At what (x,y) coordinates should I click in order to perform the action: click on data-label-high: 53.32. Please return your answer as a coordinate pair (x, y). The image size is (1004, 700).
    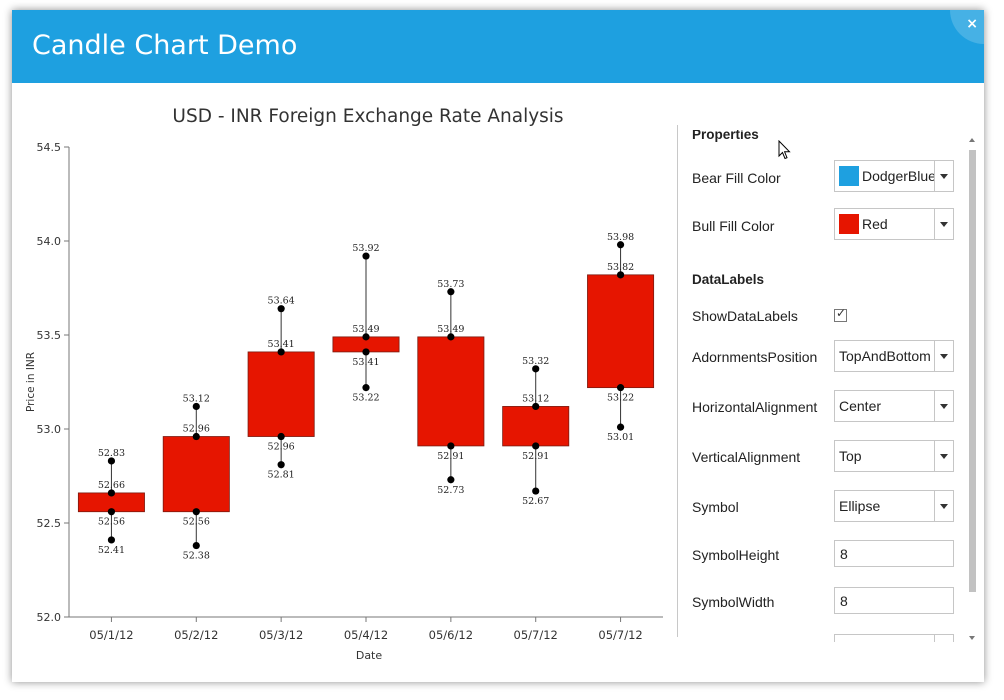
    Looking at the image, I should click on (535, 361).